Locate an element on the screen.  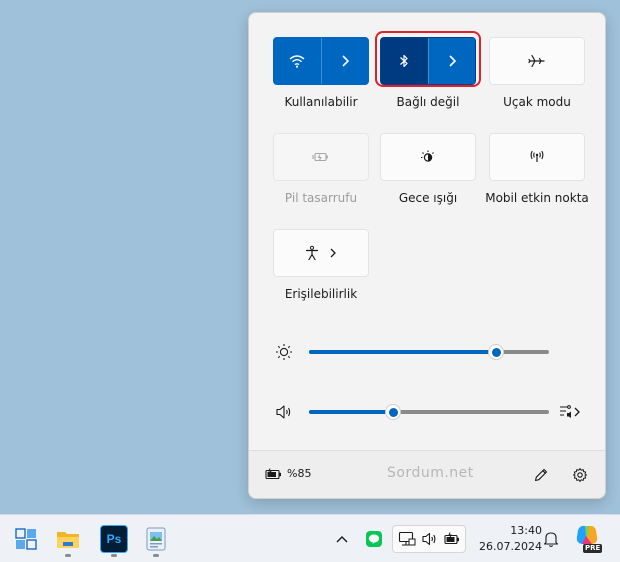
wifi-icon is located at coordinates (297, 61).